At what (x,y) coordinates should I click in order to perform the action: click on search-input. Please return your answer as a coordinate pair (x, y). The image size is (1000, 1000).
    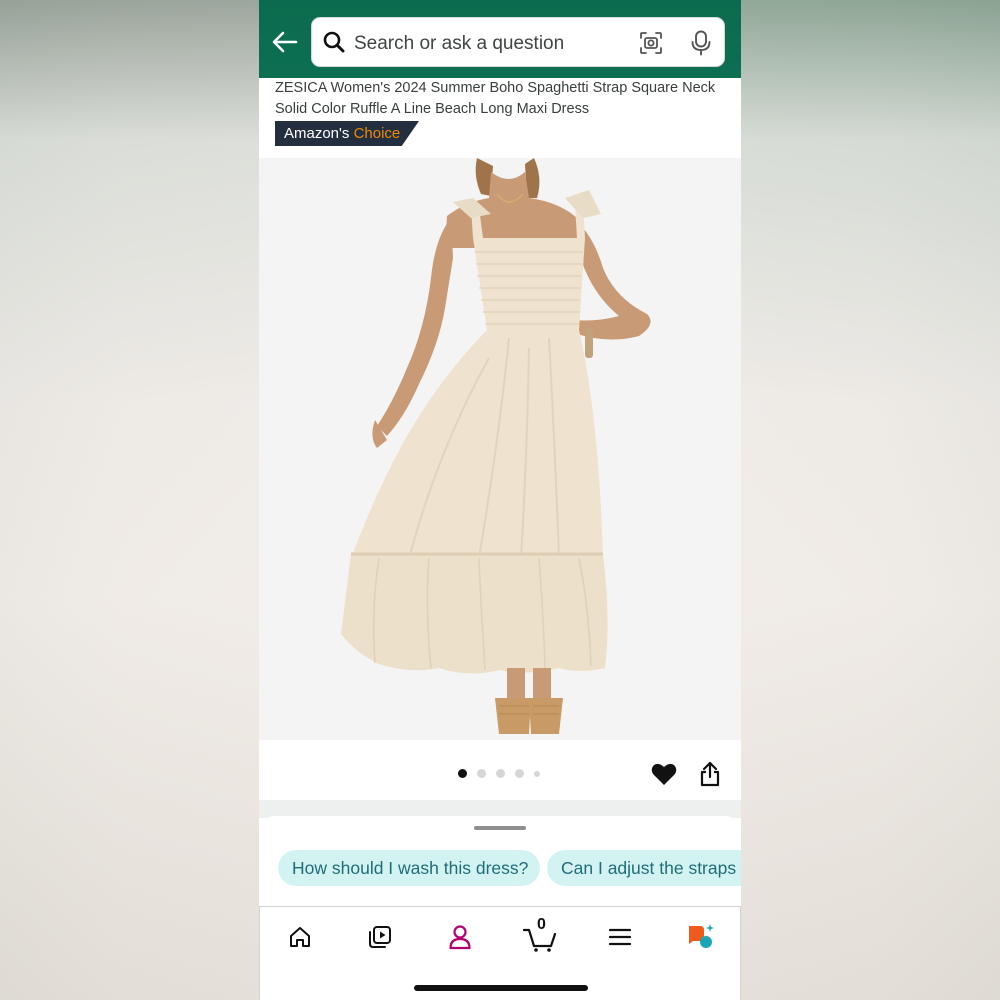
    Looking at the image, I should click on (489, 44).